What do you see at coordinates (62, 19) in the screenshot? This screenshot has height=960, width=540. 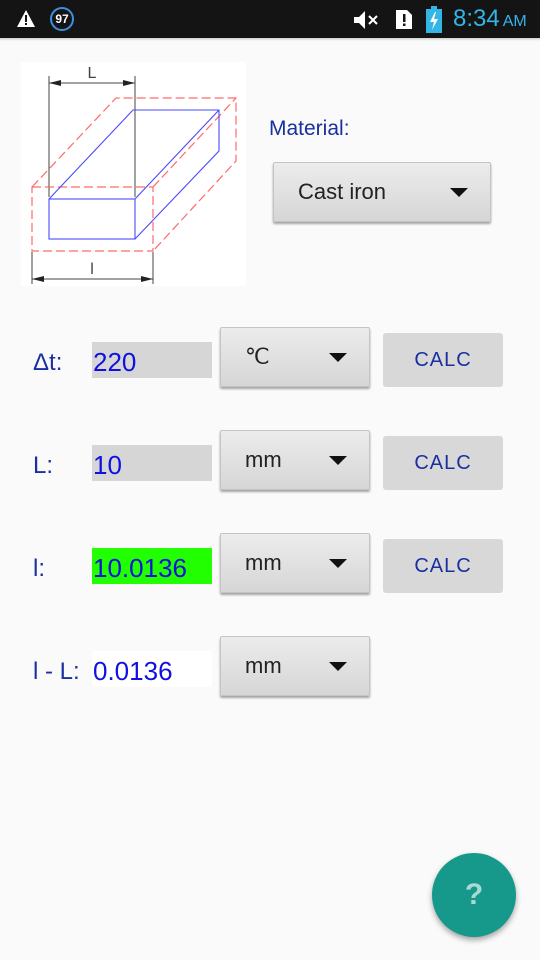 I see `notification-badge: 97` at bounding box center [62, 19].